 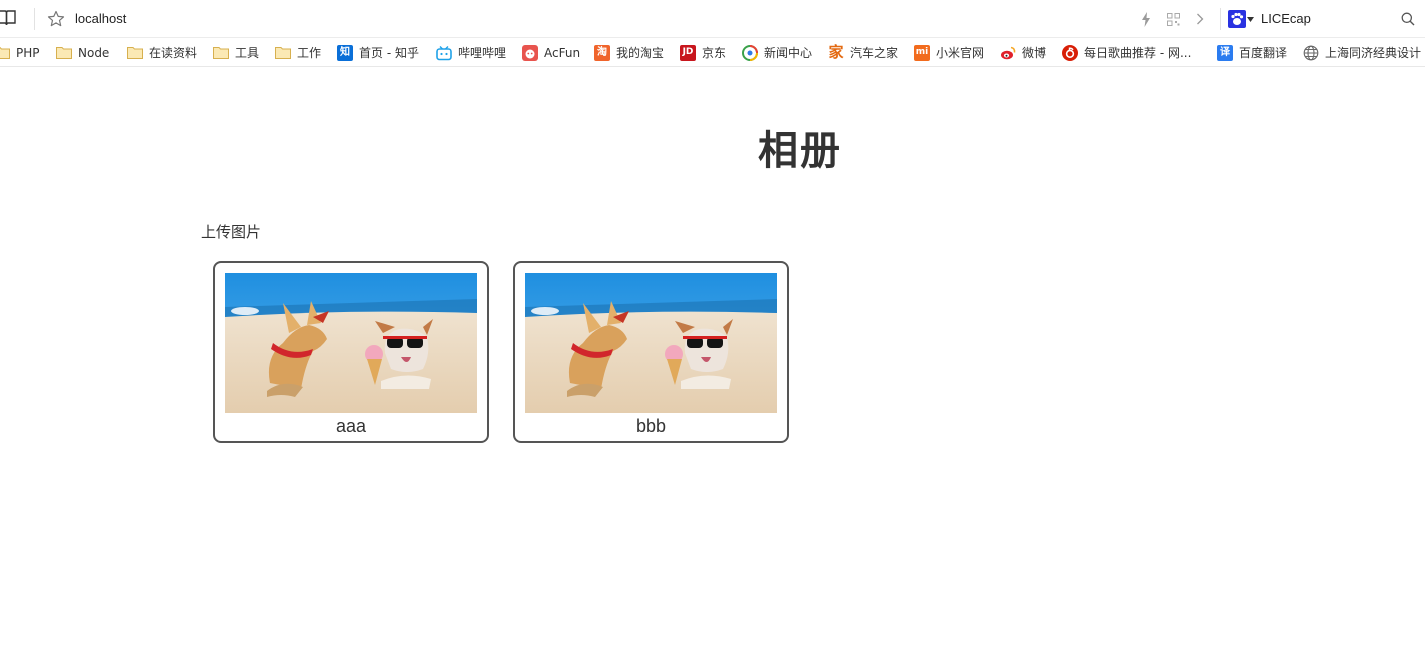 I want to click on autohome-icon: 家, so click(x=836, y=52).